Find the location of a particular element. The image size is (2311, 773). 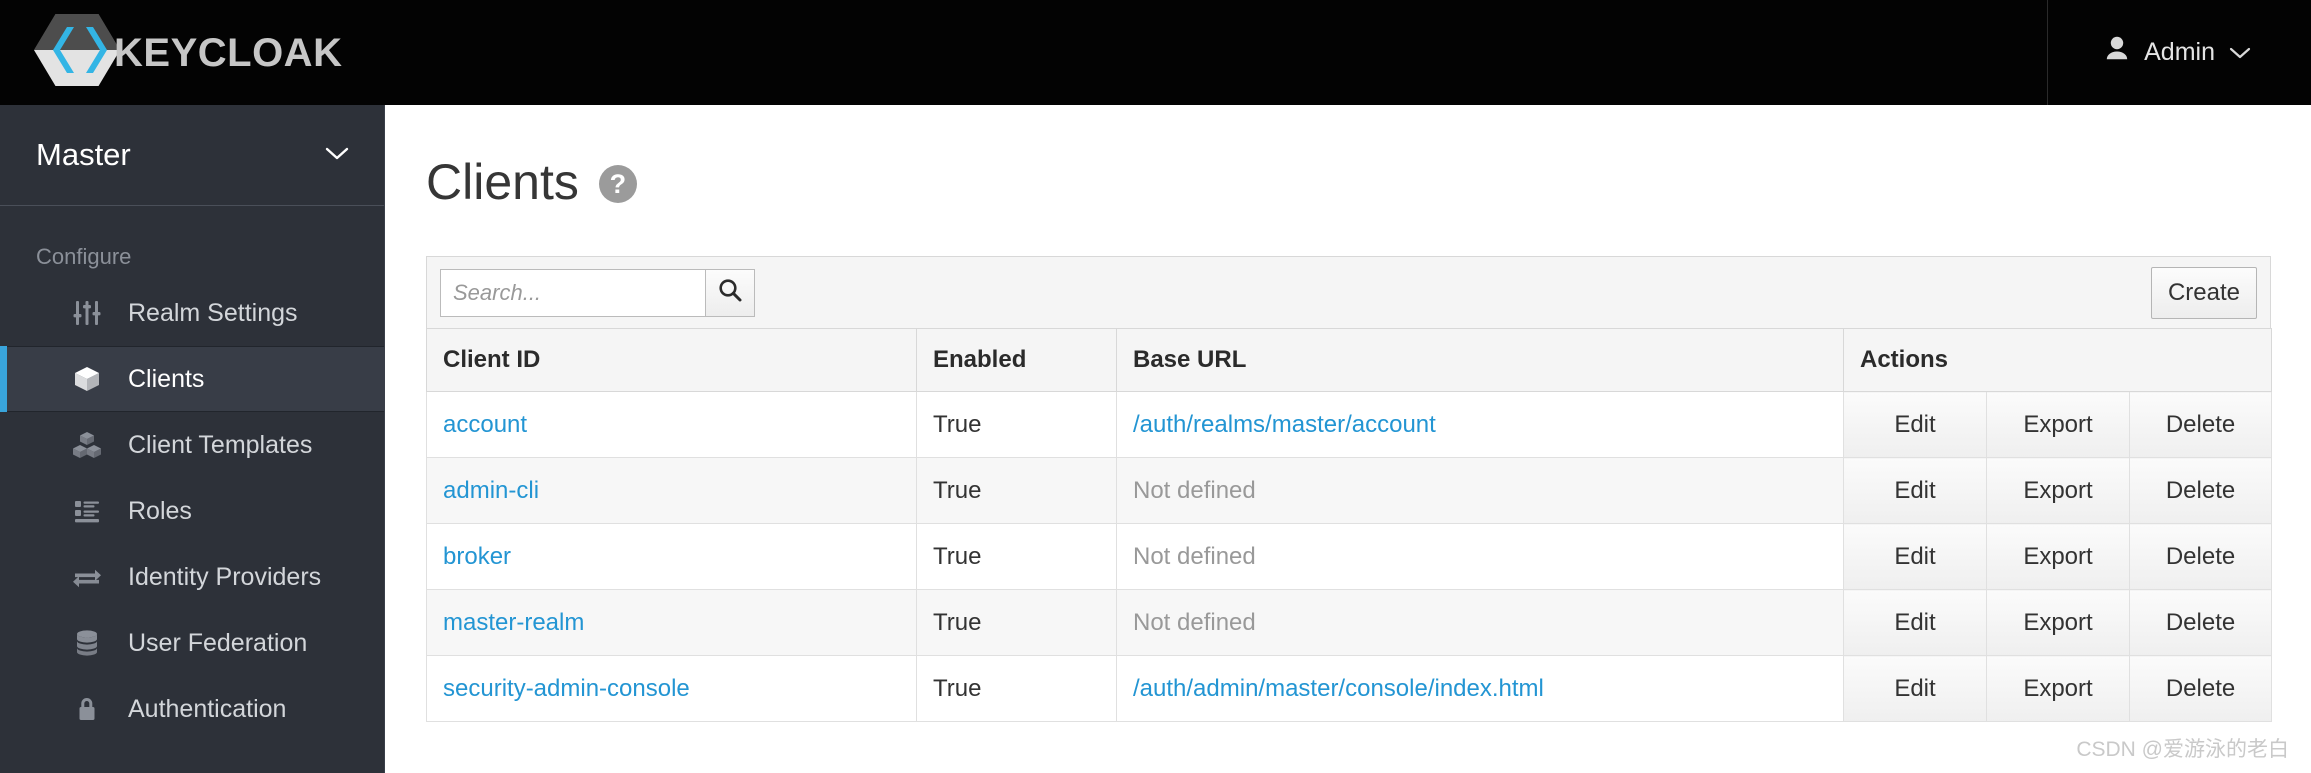

cell-client-id: broker is located at coordinates (671, 556).